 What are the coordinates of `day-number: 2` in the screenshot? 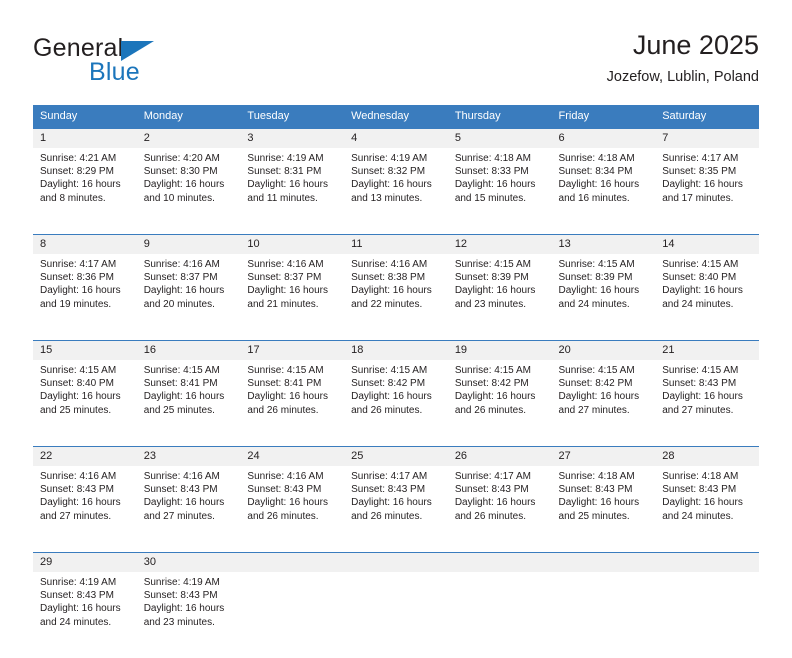 It's located at (189, 139).